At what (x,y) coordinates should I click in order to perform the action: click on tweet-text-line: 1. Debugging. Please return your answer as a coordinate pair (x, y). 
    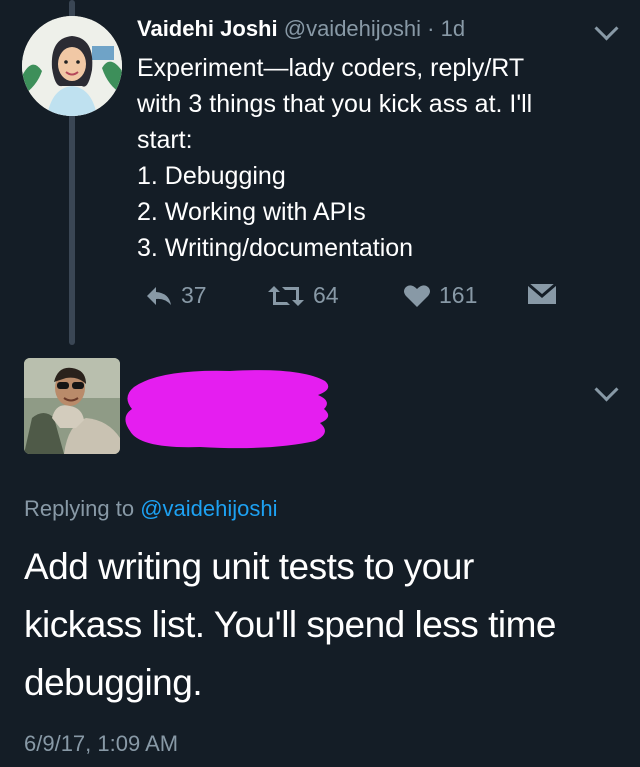
    Looking at the image, I should click on (211, 176).